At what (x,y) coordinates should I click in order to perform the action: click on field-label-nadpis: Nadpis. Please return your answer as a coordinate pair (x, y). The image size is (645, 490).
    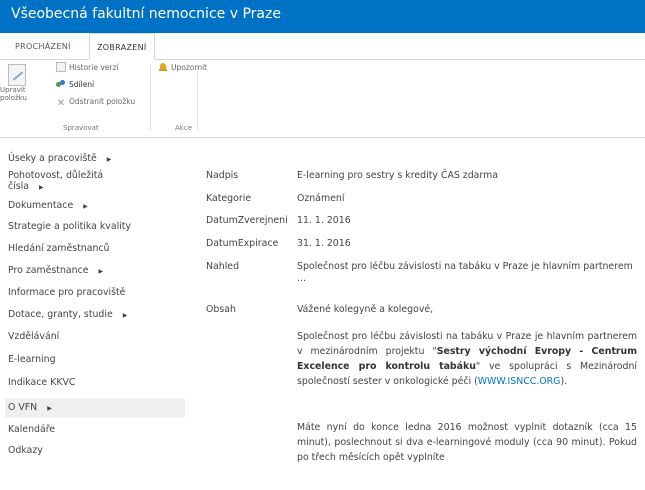
    Looking at the image, I should click on (222, 175).